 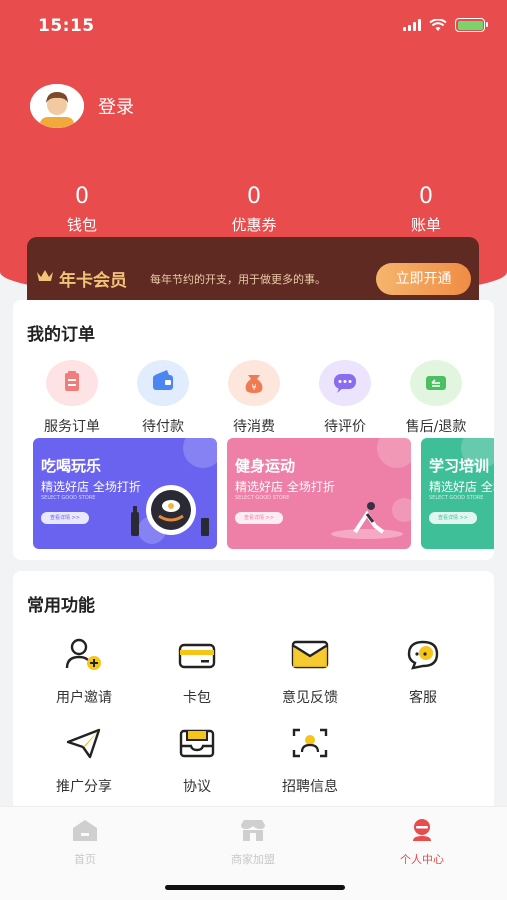 What do you see at coordinates (310, 654) in the screenshot?
I see `envelope-icon` at bounding box center [310, 654].